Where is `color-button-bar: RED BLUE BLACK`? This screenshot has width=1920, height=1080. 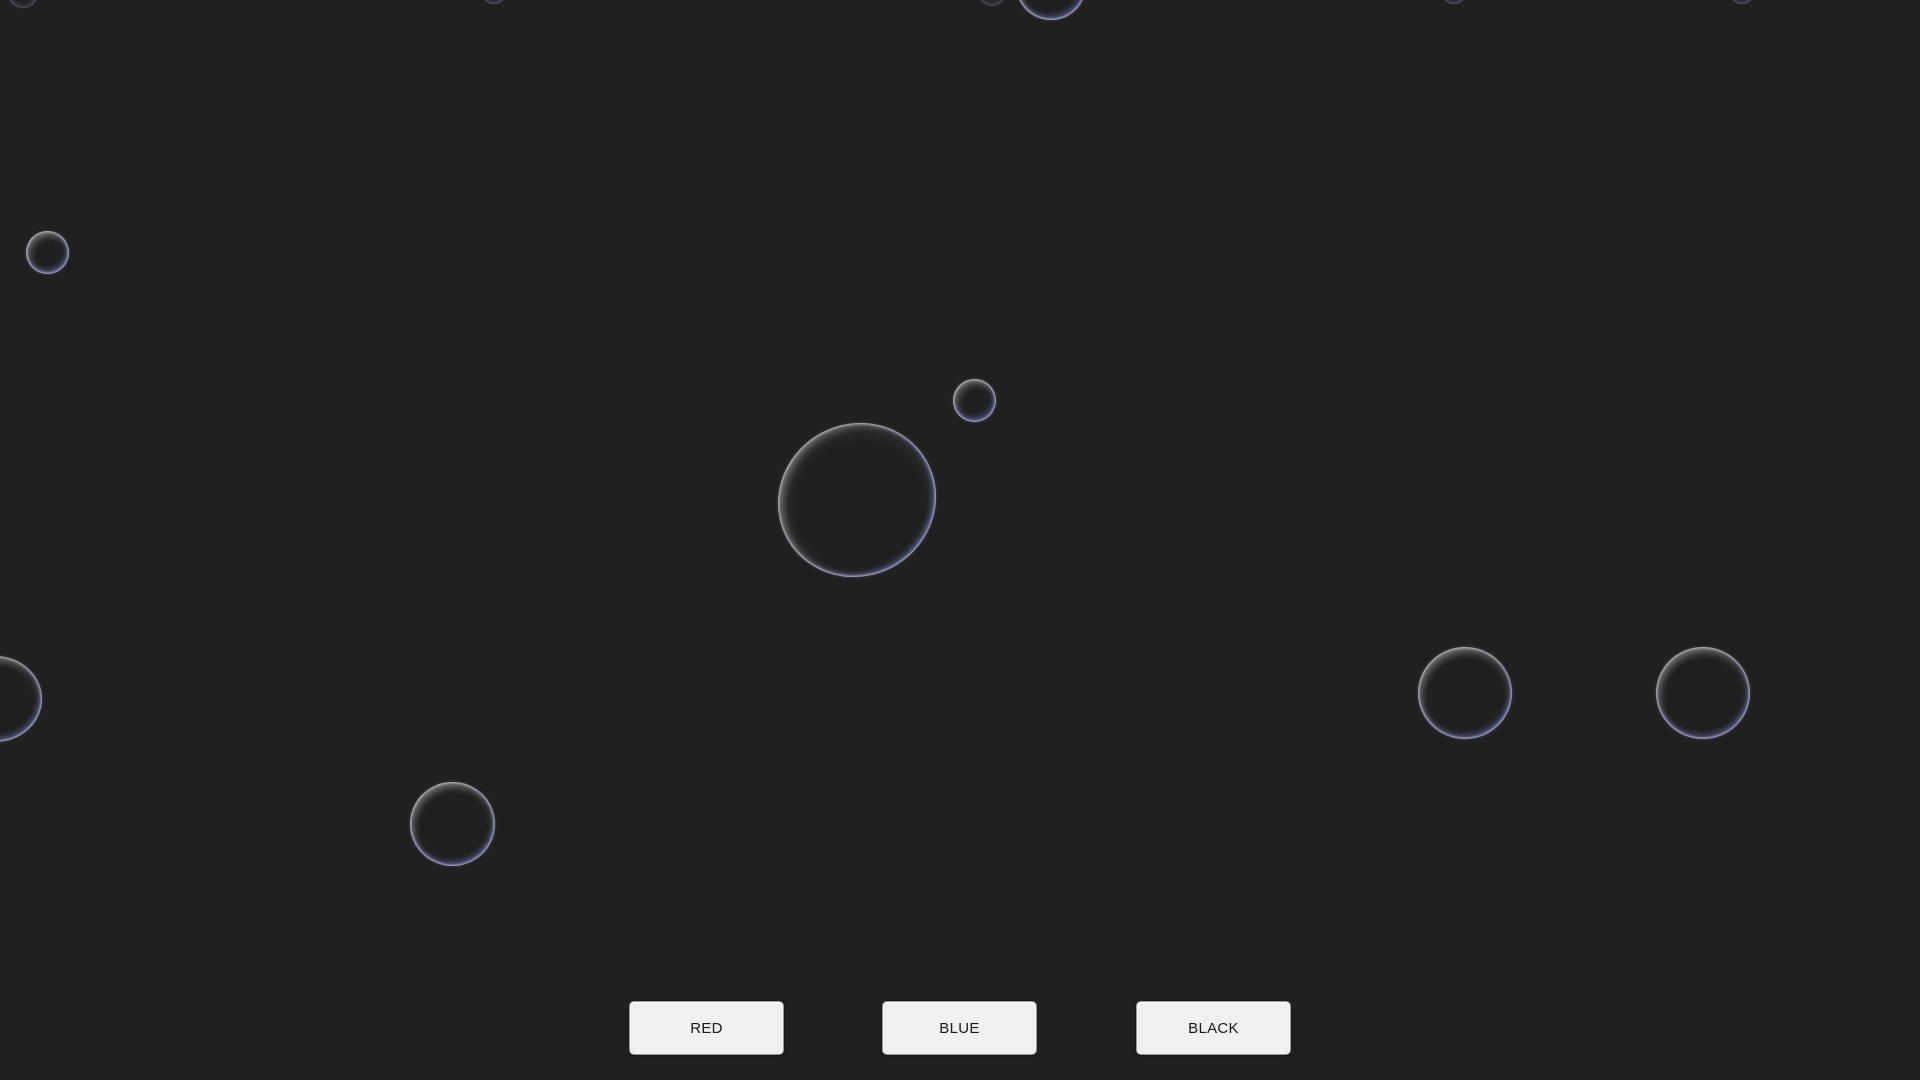
color-button-bar: RED BLUE BLACK is located at coordinates (960, 1029).